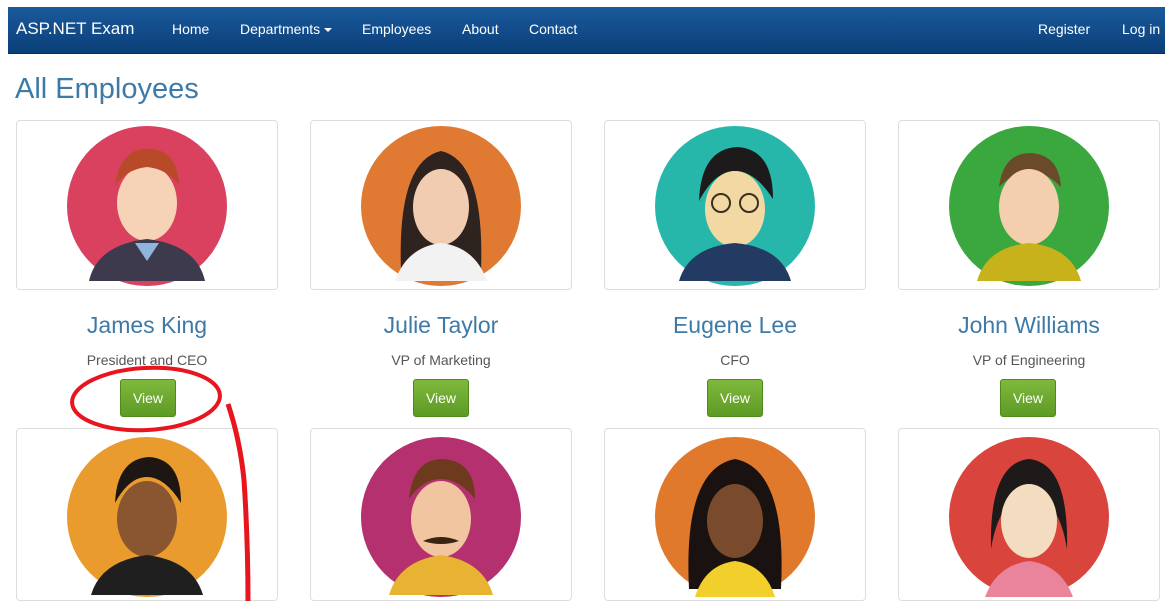 The height and width of the screenshot is (601, 1165). Describe the element at coordinates (1141, 29) in the screenshot. I see `nav-login: Log in` at that location.